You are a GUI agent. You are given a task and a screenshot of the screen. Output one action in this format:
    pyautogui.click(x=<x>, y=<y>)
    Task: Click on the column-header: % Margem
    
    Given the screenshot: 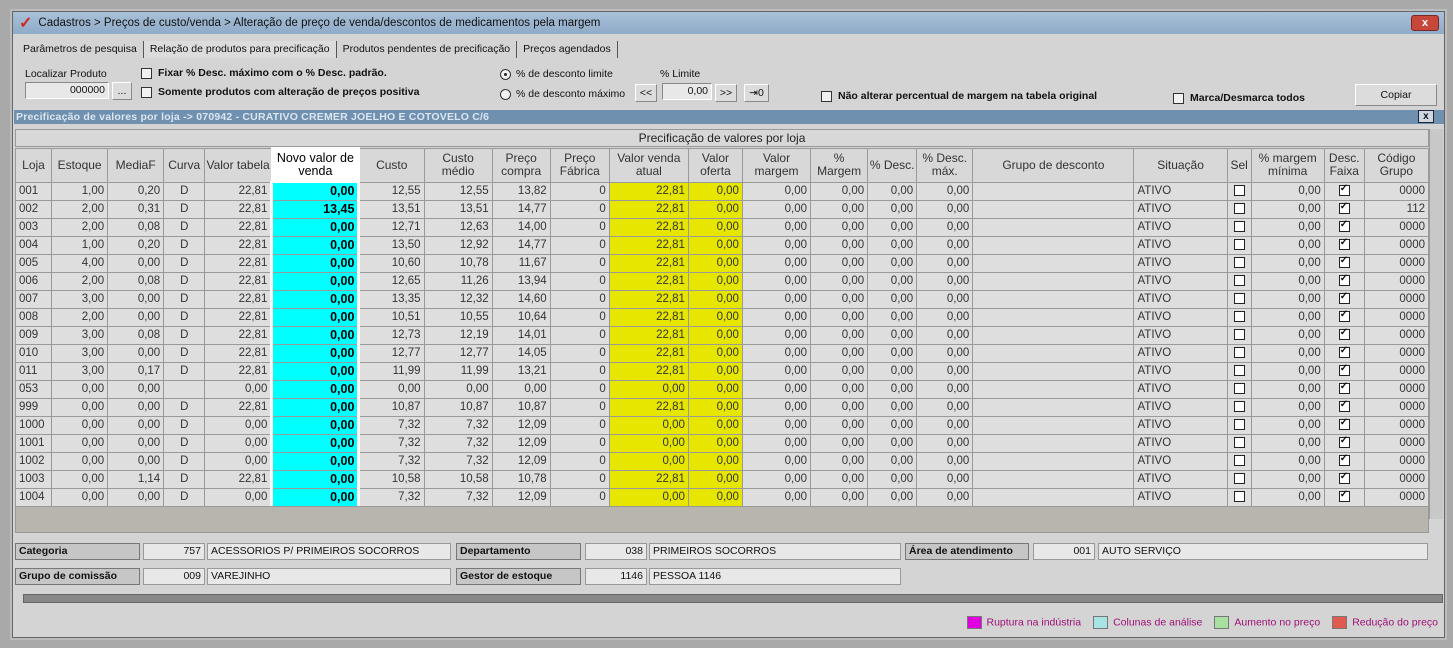 What is the action you would take?
    pyautogui.click(x=839, y=165)
    